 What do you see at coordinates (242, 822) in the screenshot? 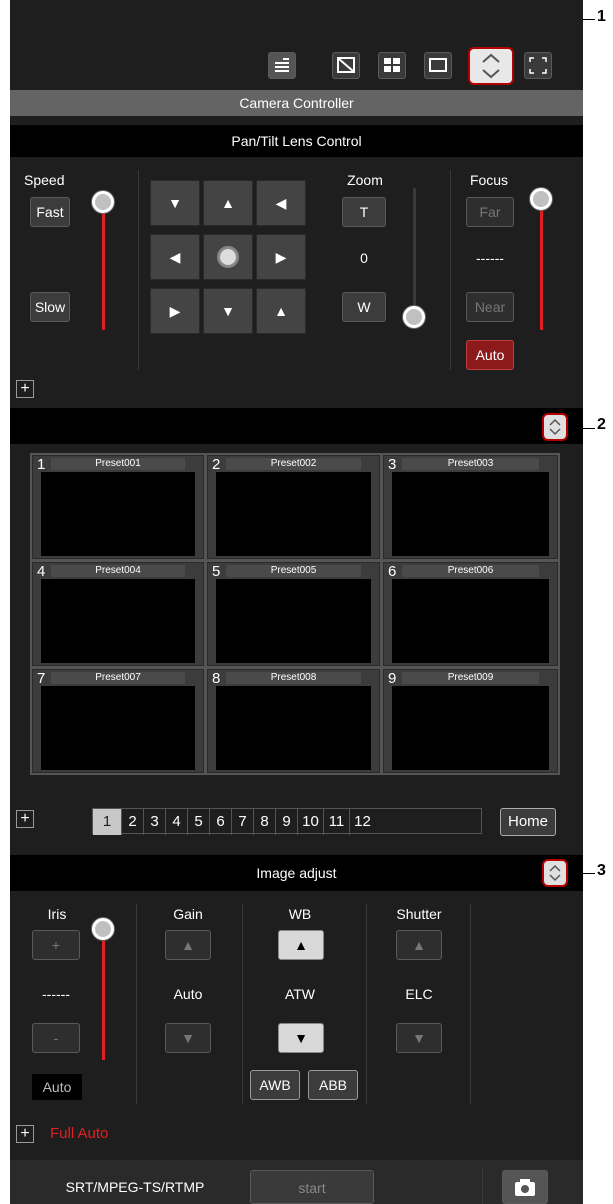
I see `page-button: 7` at bounding box center [242, 822].